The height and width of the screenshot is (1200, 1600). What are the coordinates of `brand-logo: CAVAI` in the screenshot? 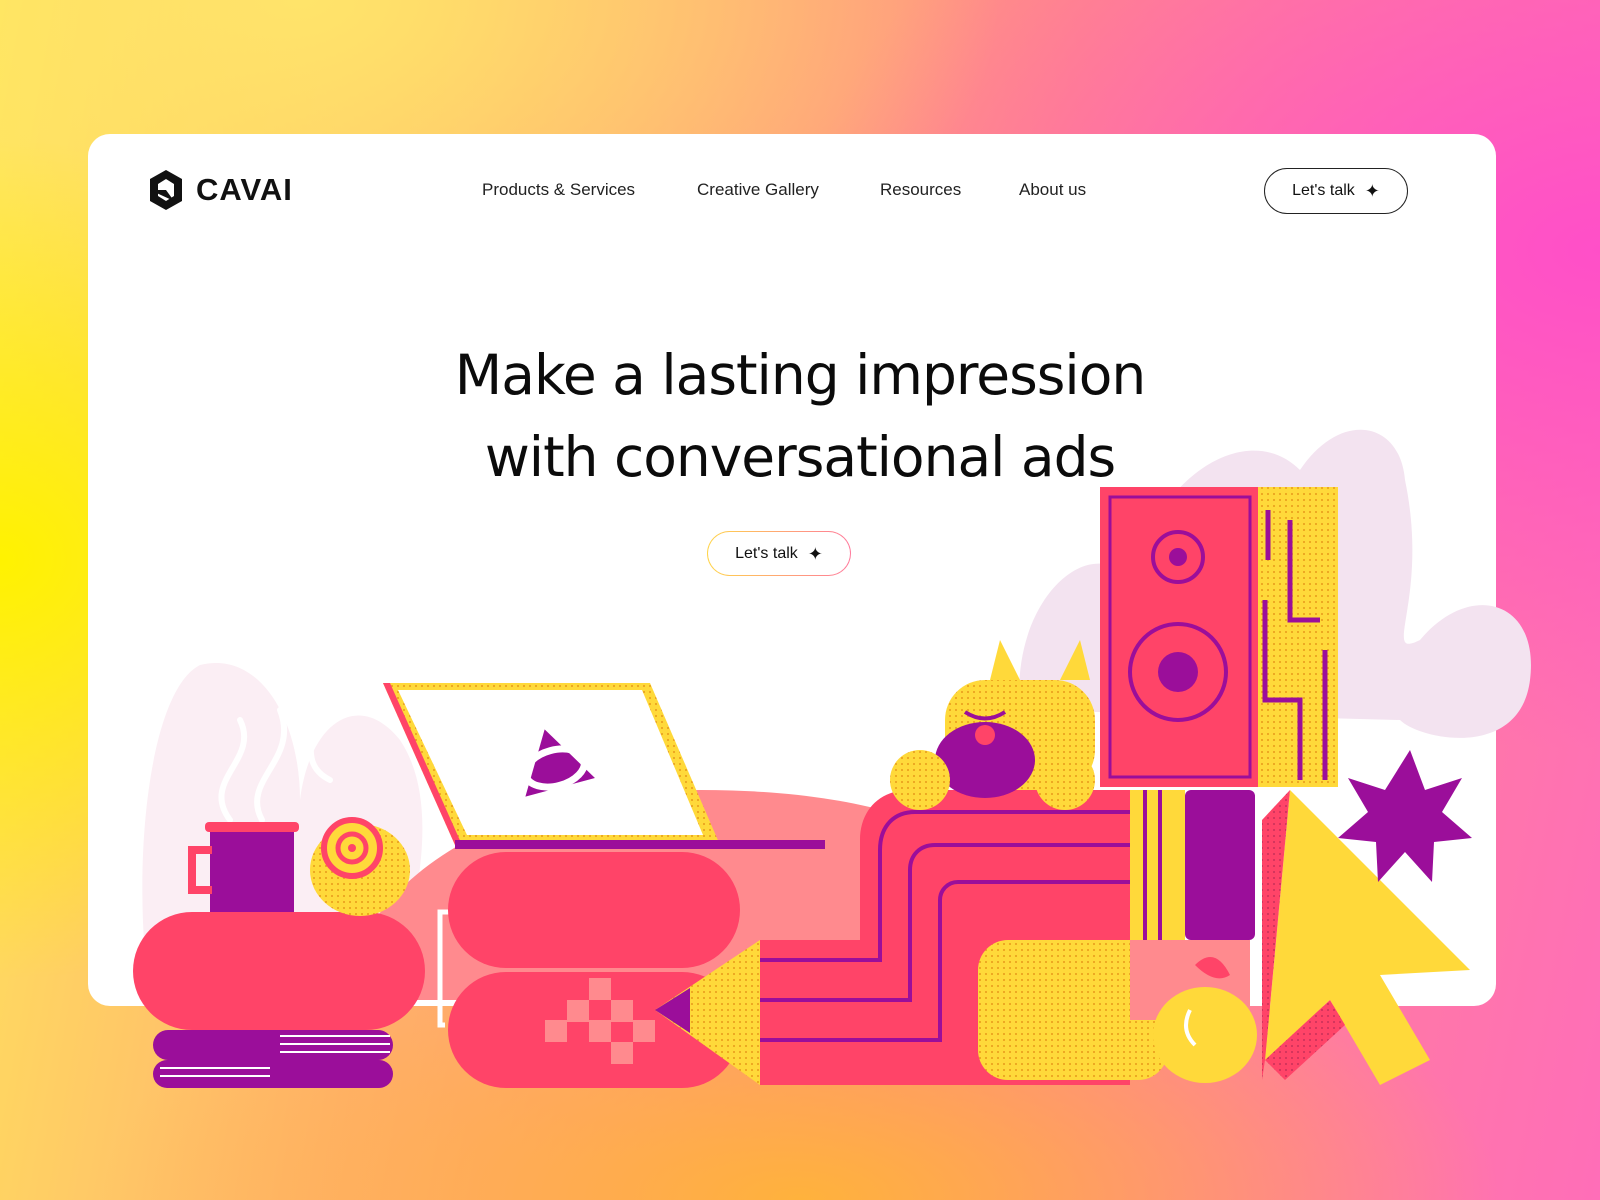 It's located at (219, 190).